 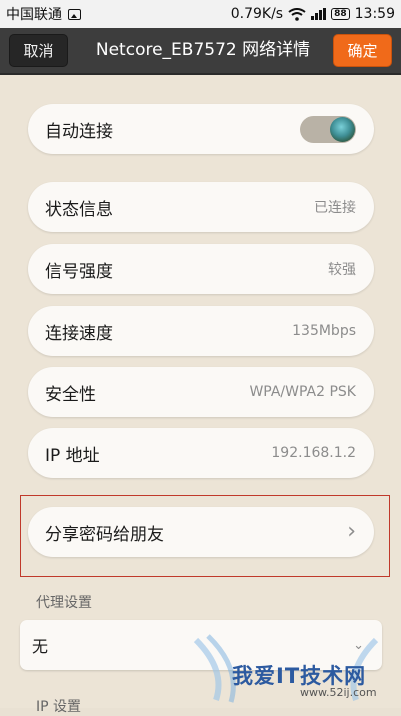 What do you see at coordinates (257, 14) in the screenshot?
I see `network-speed: 0.79K/s` at bounding box center [257, 14].